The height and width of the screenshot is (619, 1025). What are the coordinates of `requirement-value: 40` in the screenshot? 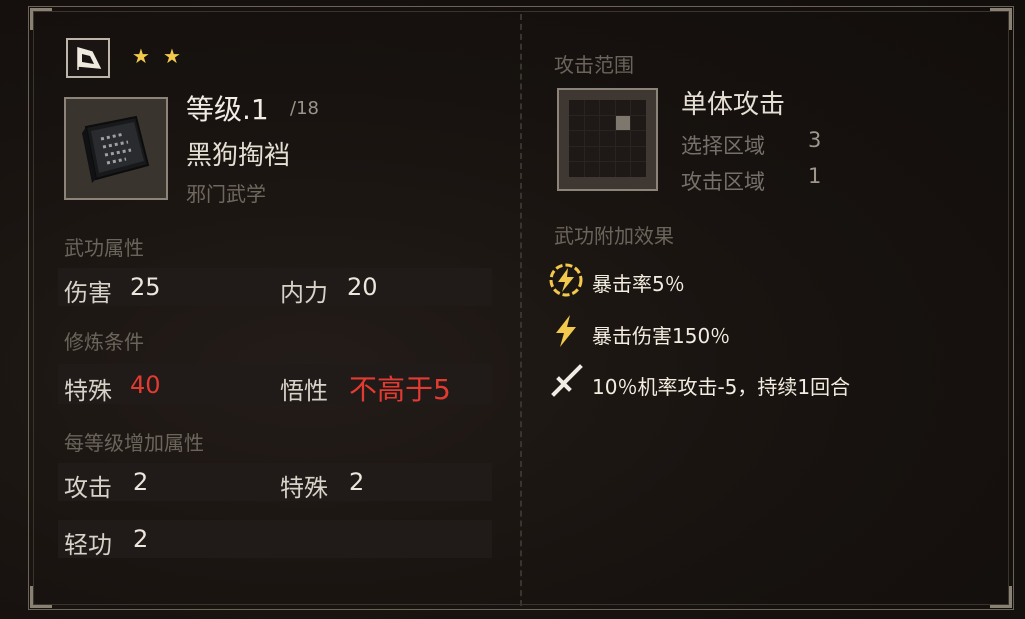 It's located at (145, 385).